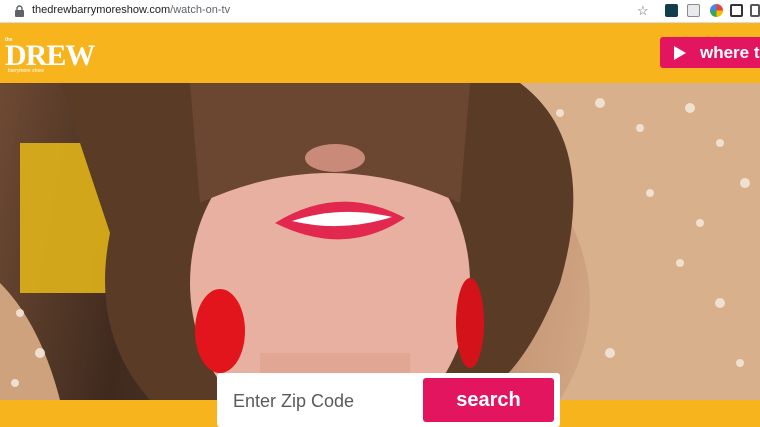 The width and height of the screenshot is (760, 427). I want to click on search-button: search, so click(488, 400).